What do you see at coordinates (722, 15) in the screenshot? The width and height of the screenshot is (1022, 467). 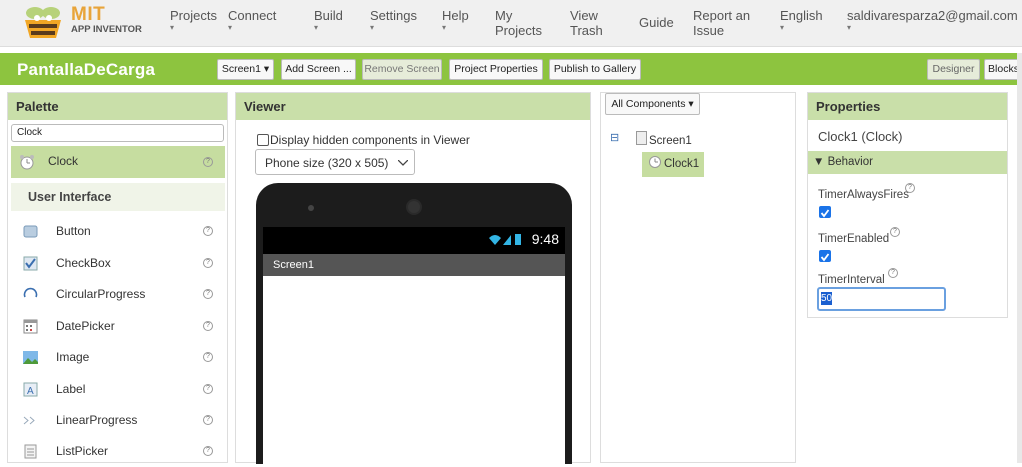 I see `nav-report-line1: Report an` at bounding box center [722, 15].